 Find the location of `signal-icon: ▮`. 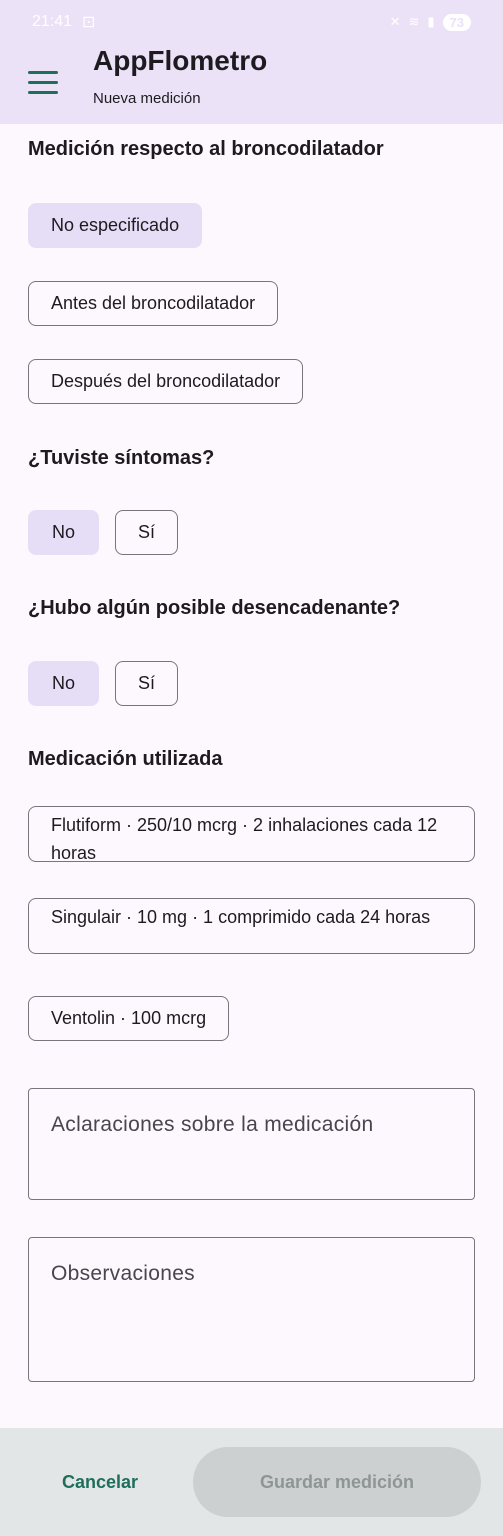

signal-icon: ▮ is located at coordinates (431, 21).